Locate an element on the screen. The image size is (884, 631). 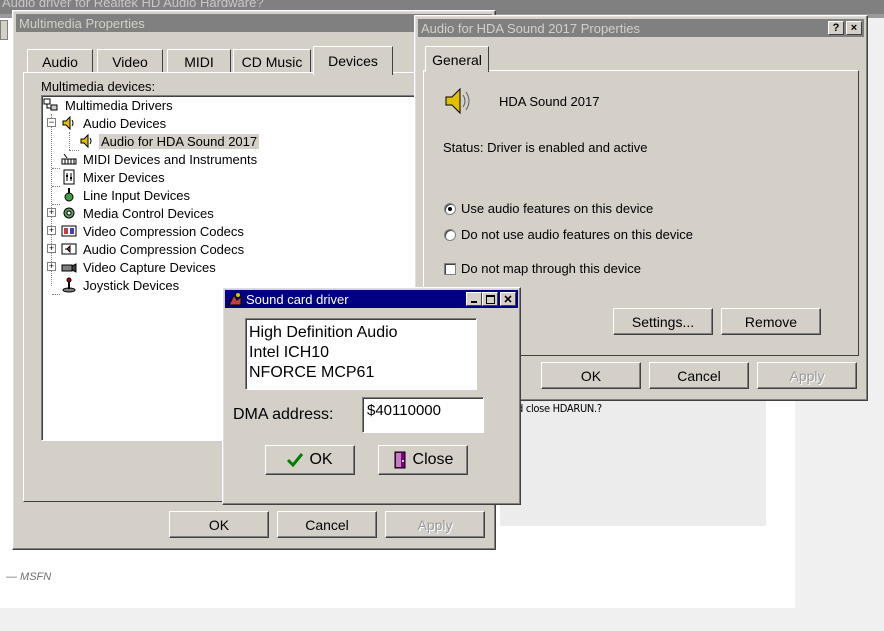
door-icon is located at coordinates (400, 460).